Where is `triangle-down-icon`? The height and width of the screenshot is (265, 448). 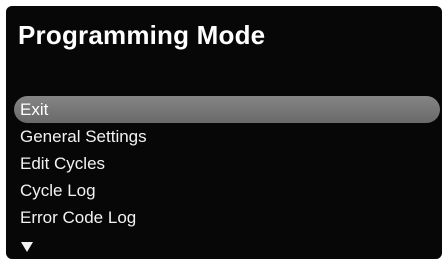 triangle-down-icon is located at coordinates (27, 247).